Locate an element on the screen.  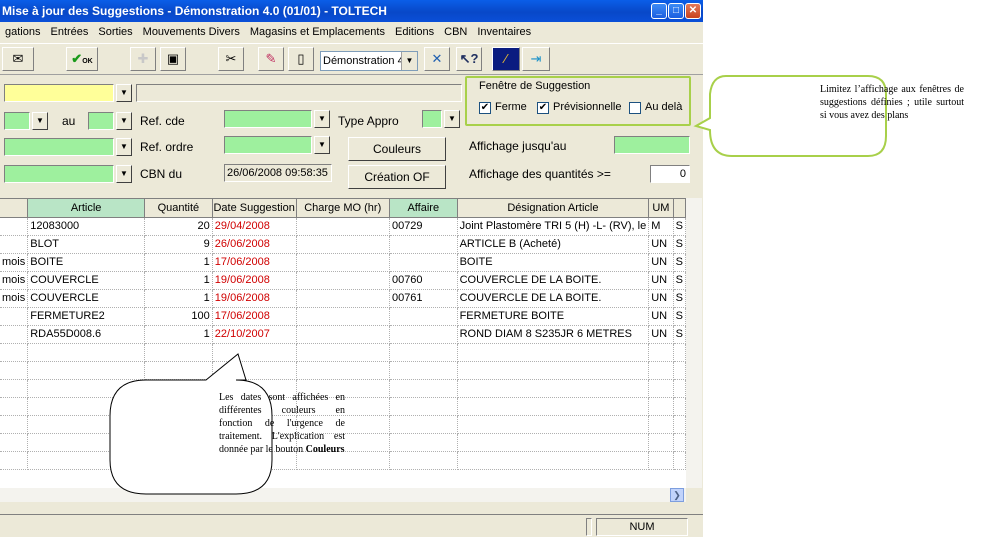
scroll-right-icon: ❯ is located at coordinates (677, 495).